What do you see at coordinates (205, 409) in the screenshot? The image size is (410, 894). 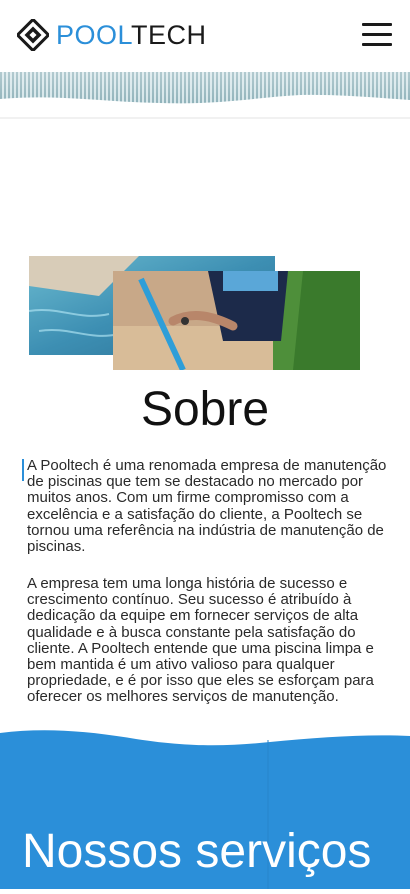 I see `about-title: Sobre` at bounding box center [205, 409].